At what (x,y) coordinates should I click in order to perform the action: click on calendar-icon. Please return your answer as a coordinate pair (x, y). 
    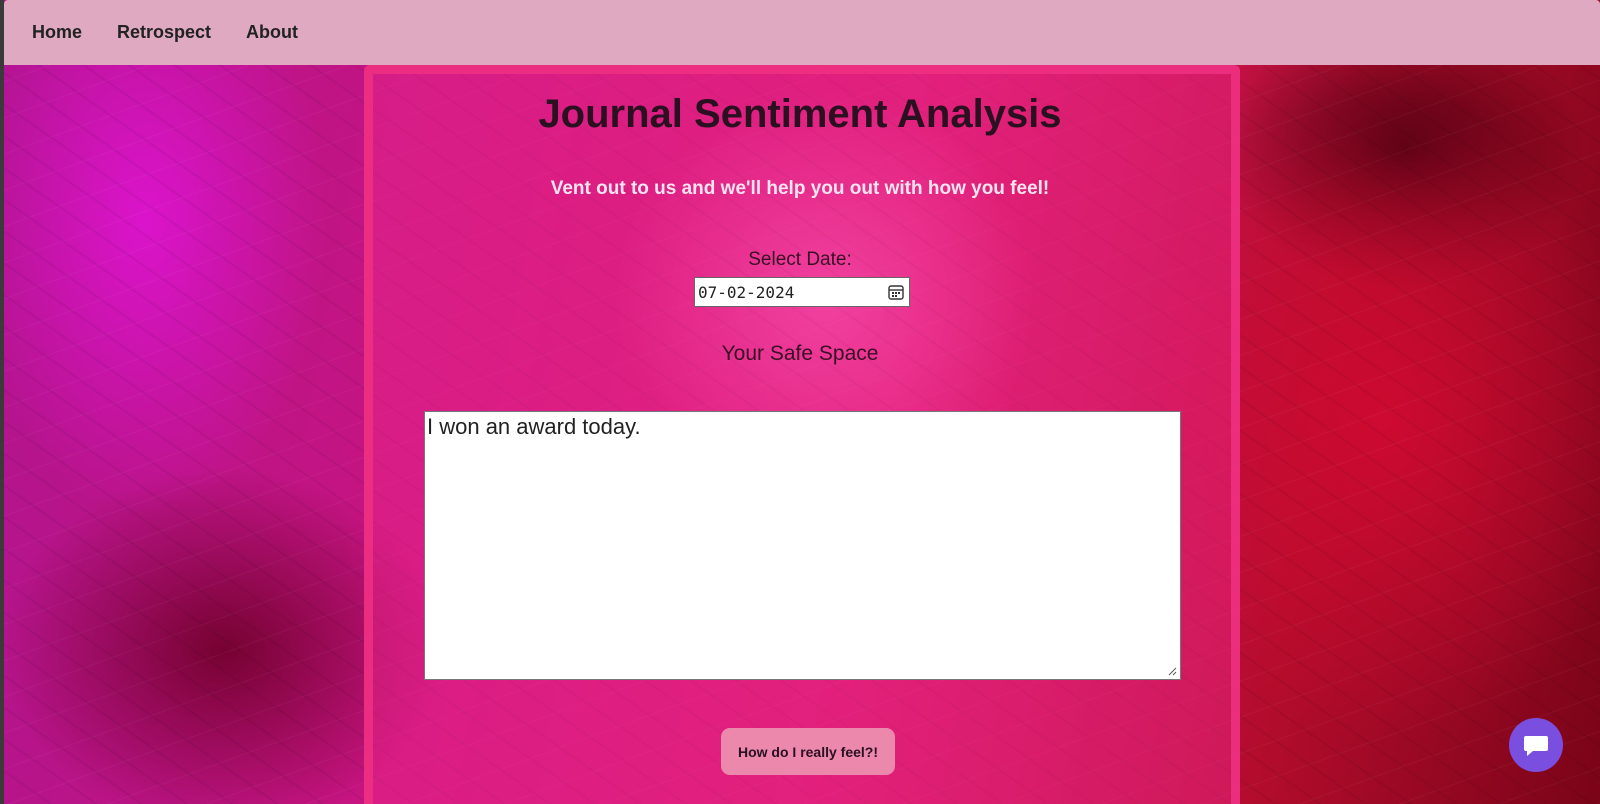
    Looking at the image, I should click on (896, 292).